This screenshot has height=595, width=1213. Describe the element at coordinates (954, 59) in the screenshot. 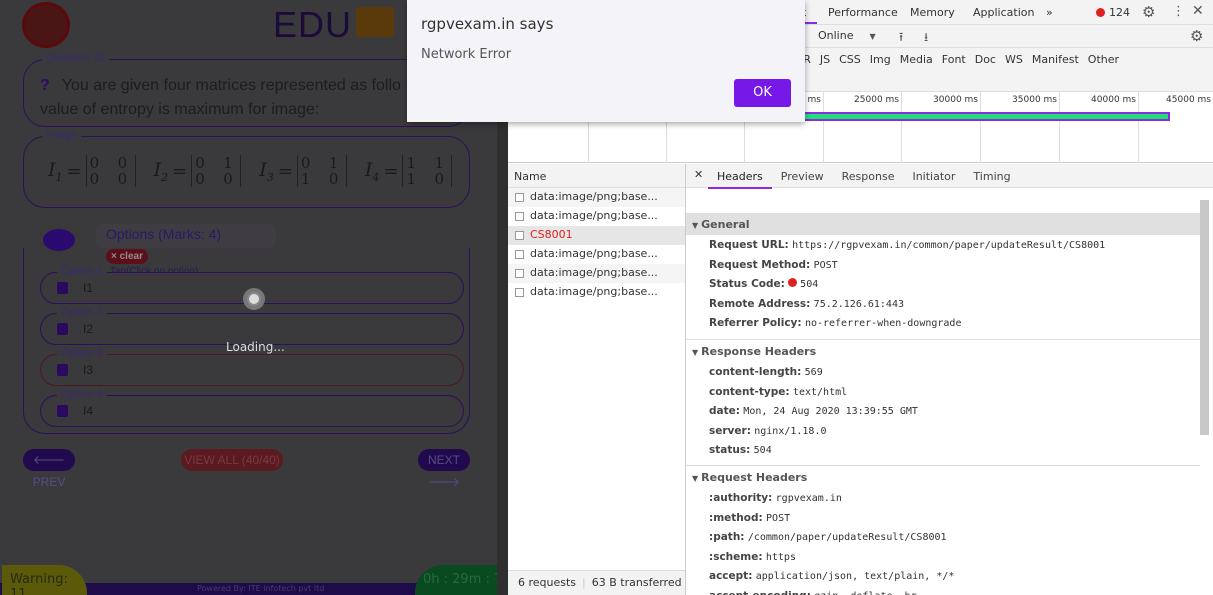

I see `filter-font: Font` at that location.